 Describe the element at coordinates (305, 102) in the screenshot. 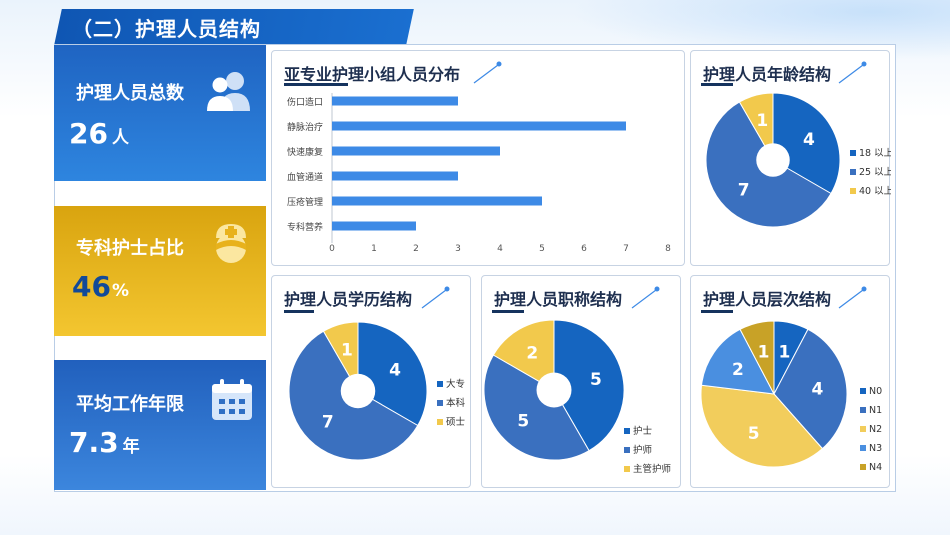

I see `category-label: 伤口造口` at that location.